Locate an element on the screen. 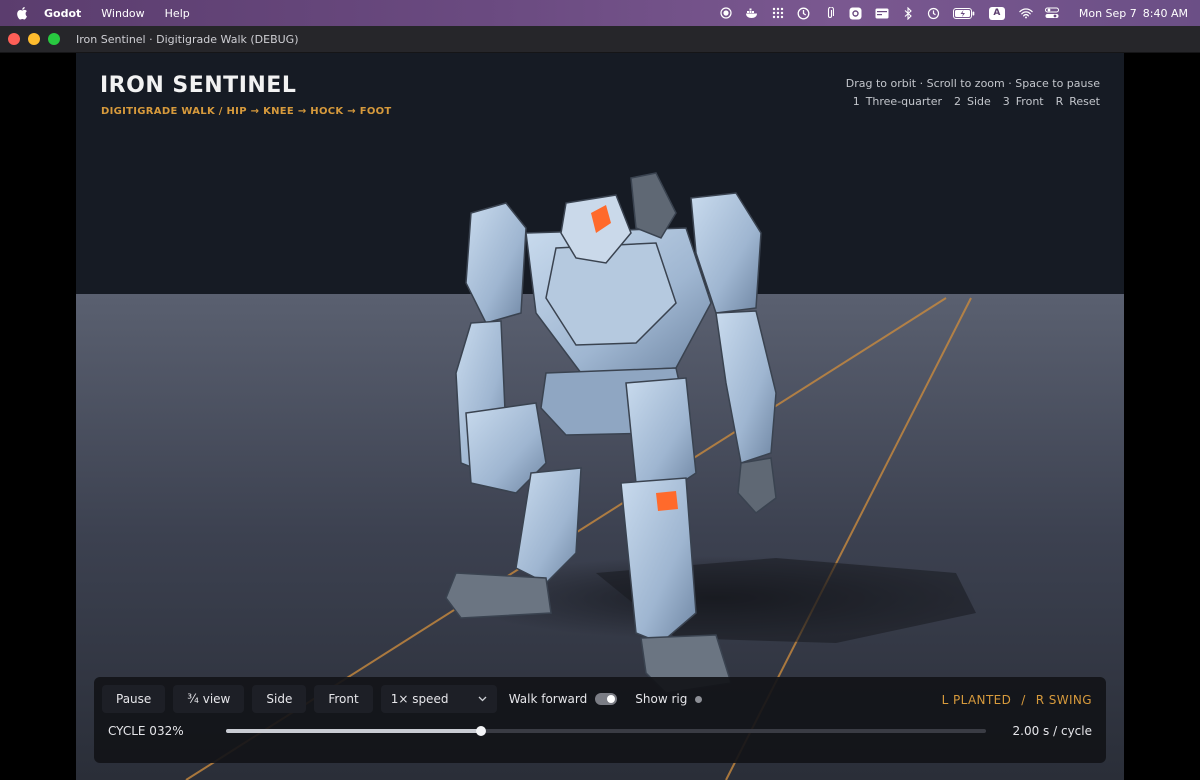 This screenshot has height=780, width=1200. switch-knob is located at coordinates (611, 699).